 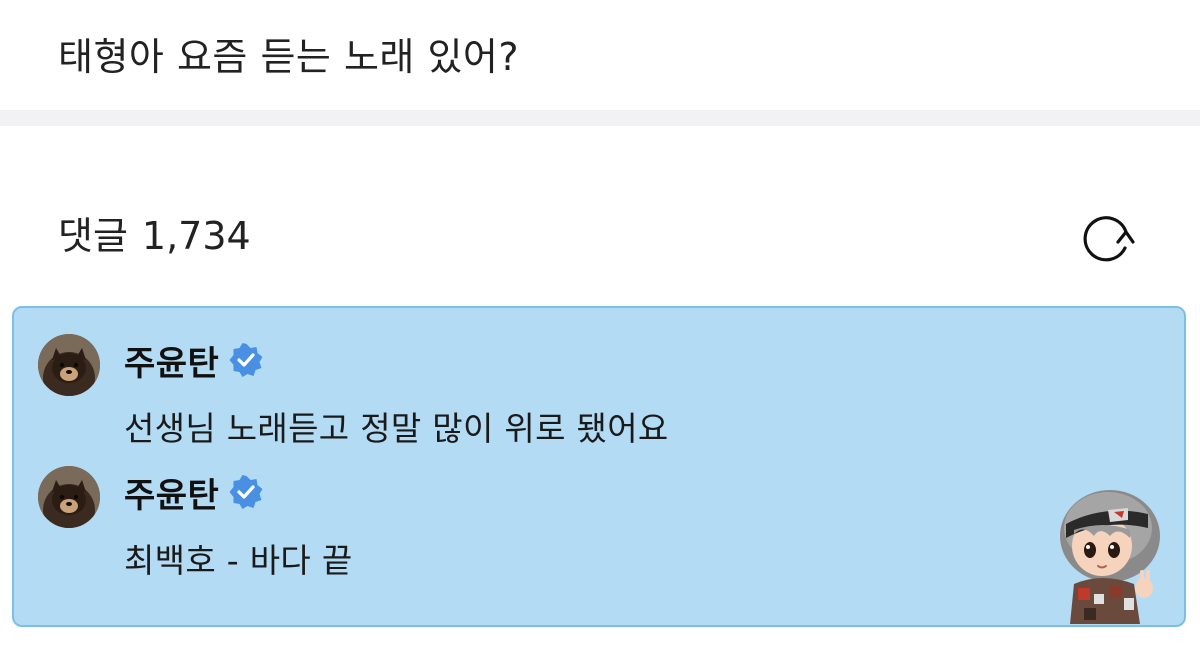 I want to click on refresh-button, so click(x=1107, y=239).